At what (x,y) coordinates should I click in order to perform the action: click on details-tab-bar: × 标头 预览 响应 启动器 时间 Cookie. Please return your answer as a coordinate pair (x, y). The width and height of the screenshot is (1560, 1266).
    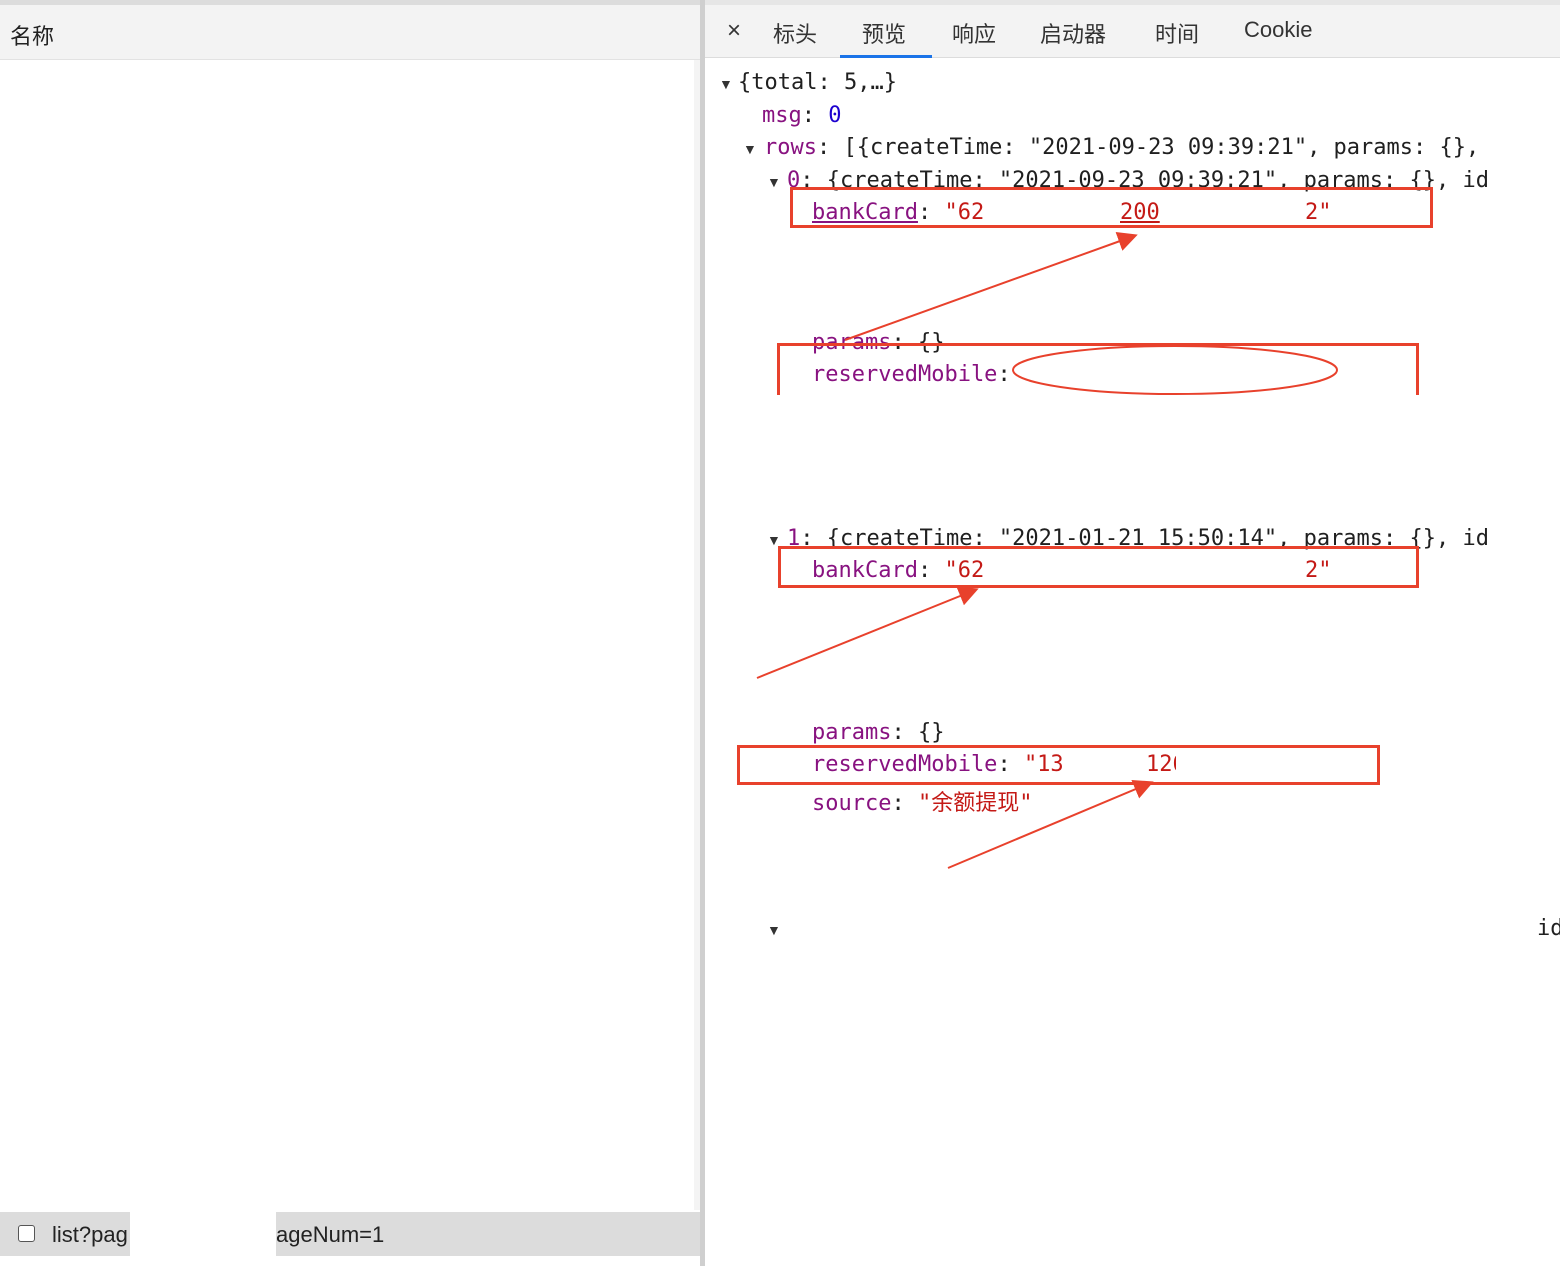
    Looking at the image, I should click on (1132, 29).